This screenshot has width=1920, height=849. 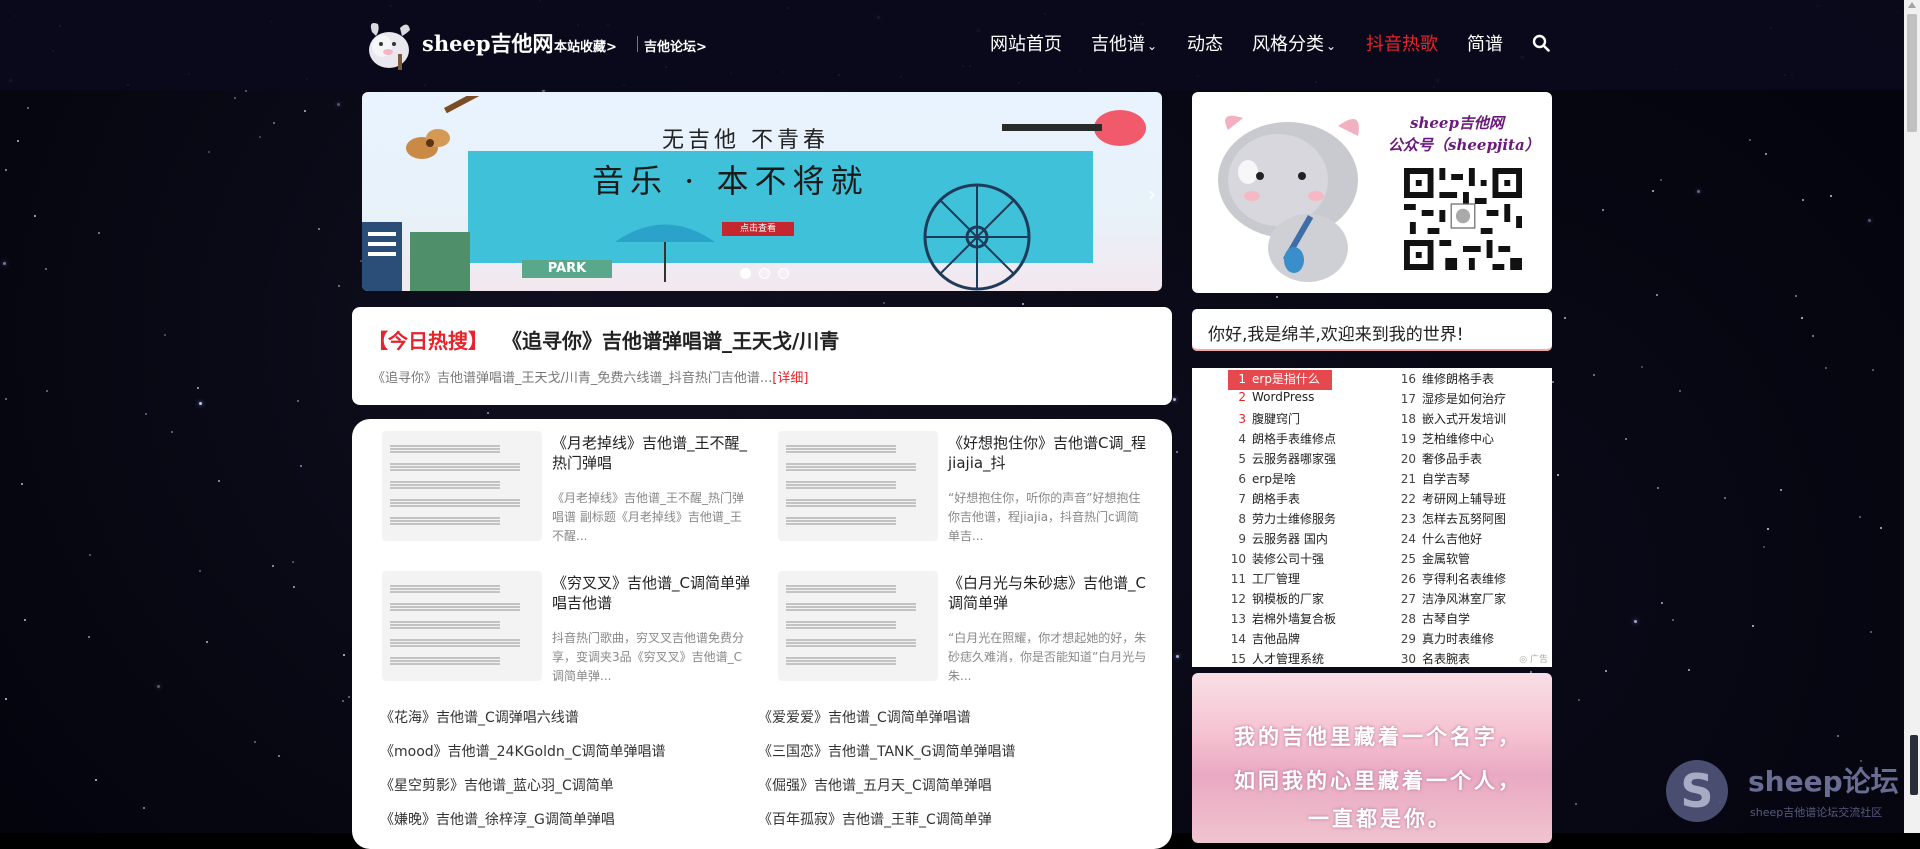 What do you see at coordinates (1026, 43) in the screenshot?
I see `nav-home: 网站首页` at bounding box center [1026, 43].